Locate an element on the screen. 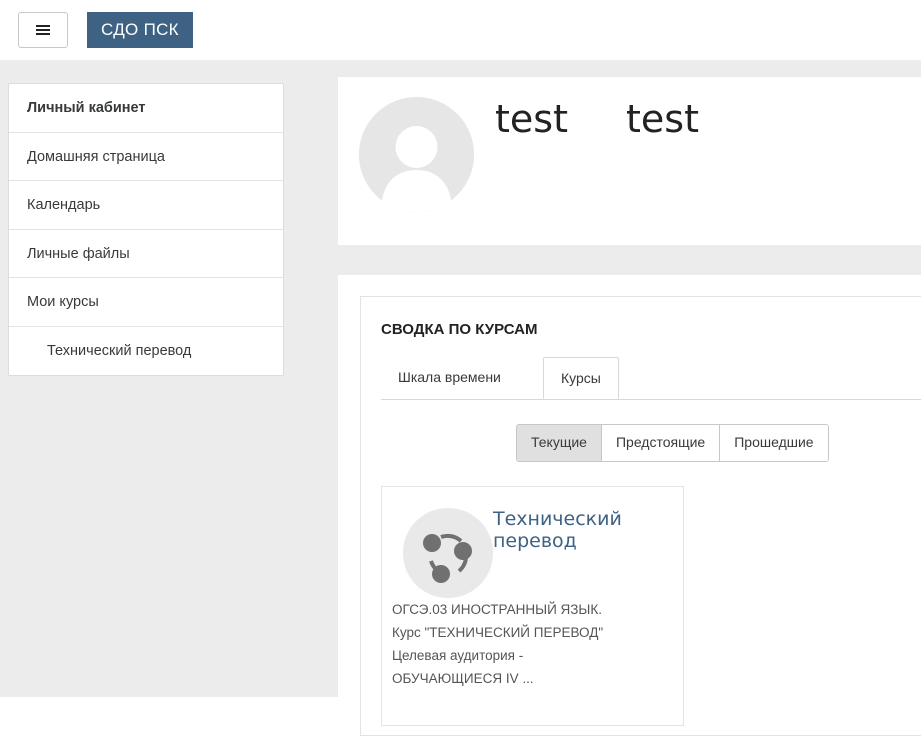  site-brand-link: СДО ПСК is located at coordinates (140, 30).